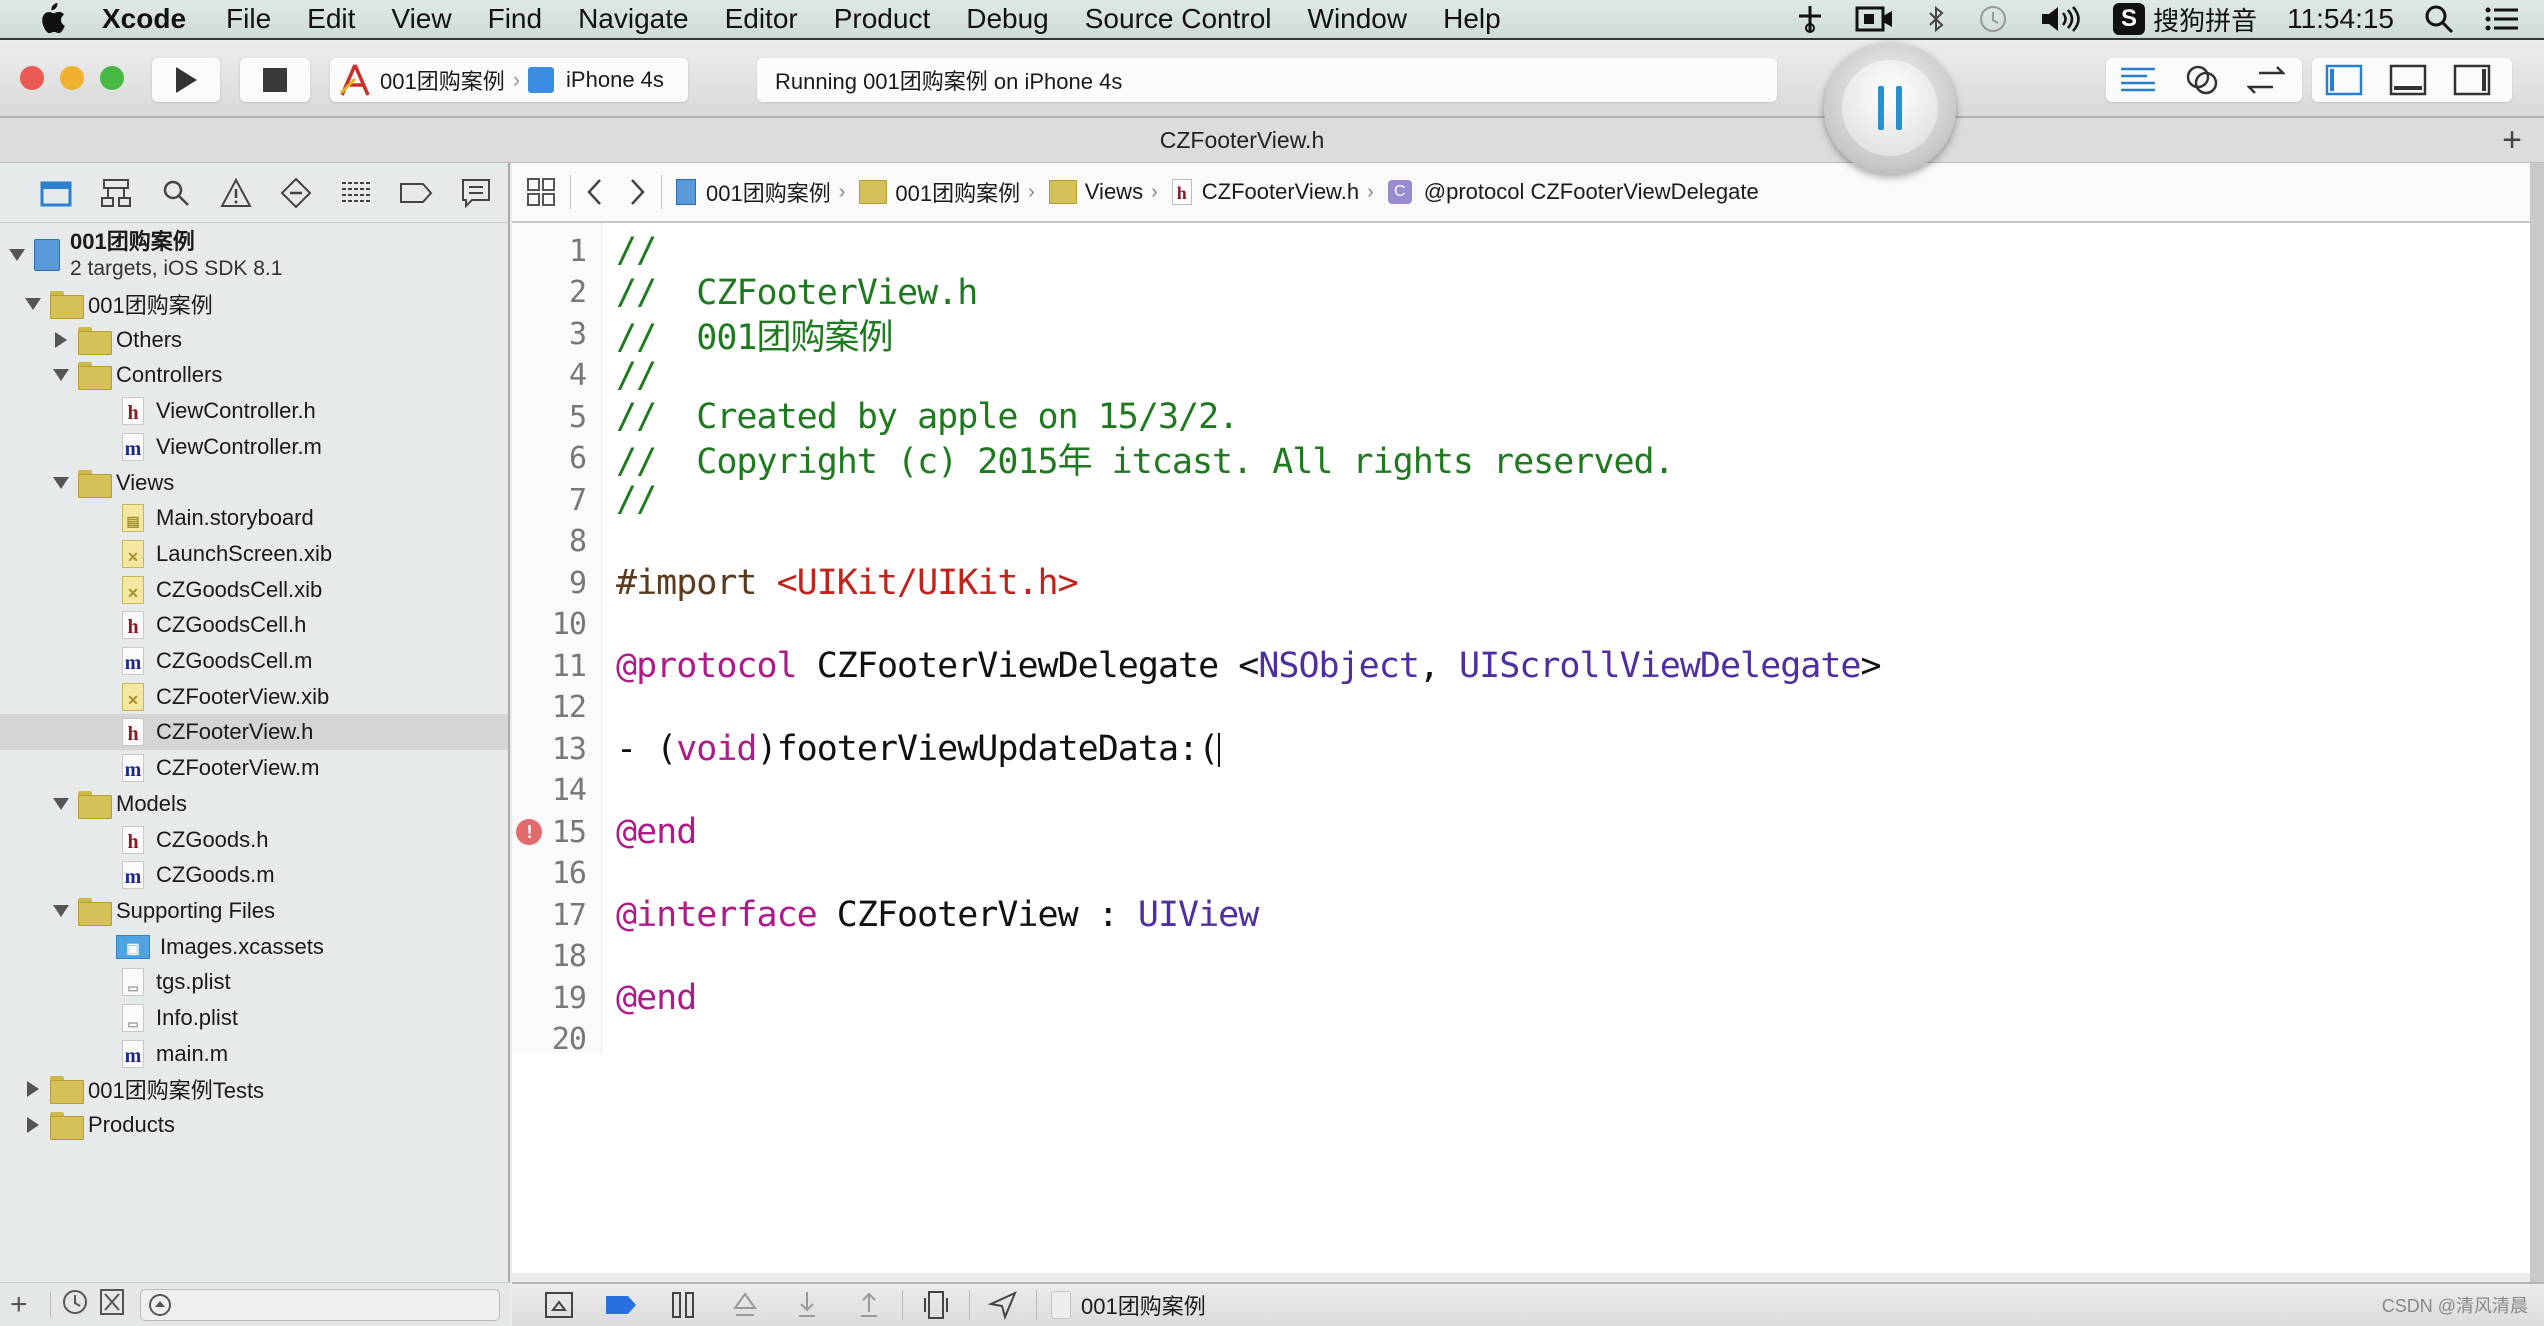 The height and width of the screenshot is (1326, 2544). What do you see at coordinates (1512, 583) in the screenshot?
I see `code-line: 9 #import <UIKit/UIKit.h>` at bounding box center [1512, 583].